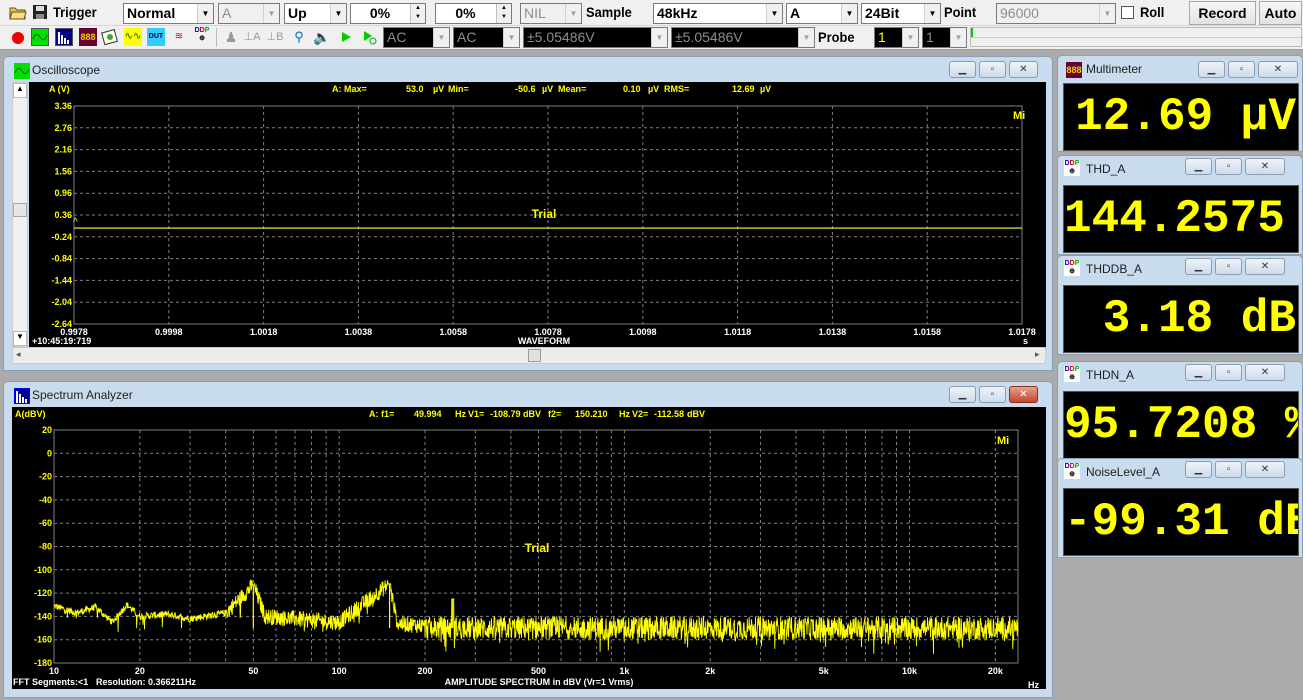  Describe the element at coordinates (901, 13) in the screenshot. I see `bit-depth-select: 24Bit ▼` at that location.